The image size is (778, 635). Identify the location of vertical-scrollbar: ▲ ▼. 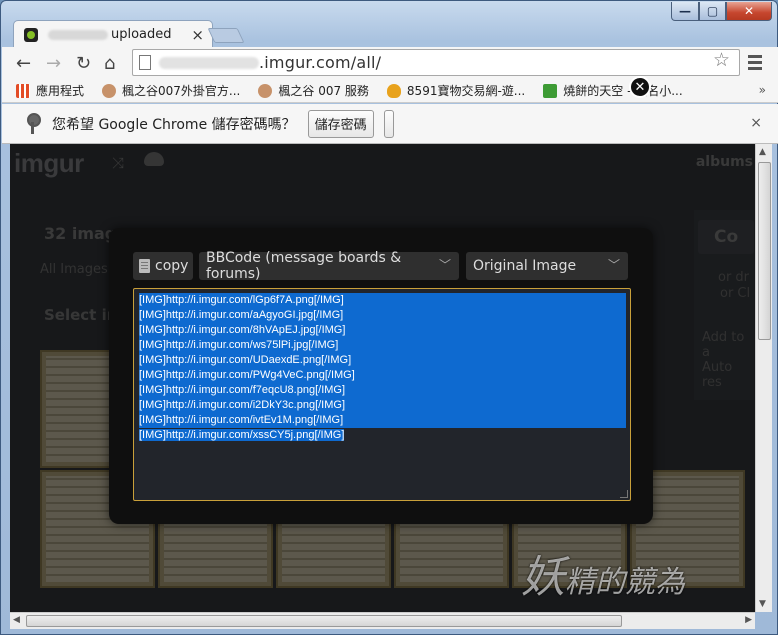
(763, 378).